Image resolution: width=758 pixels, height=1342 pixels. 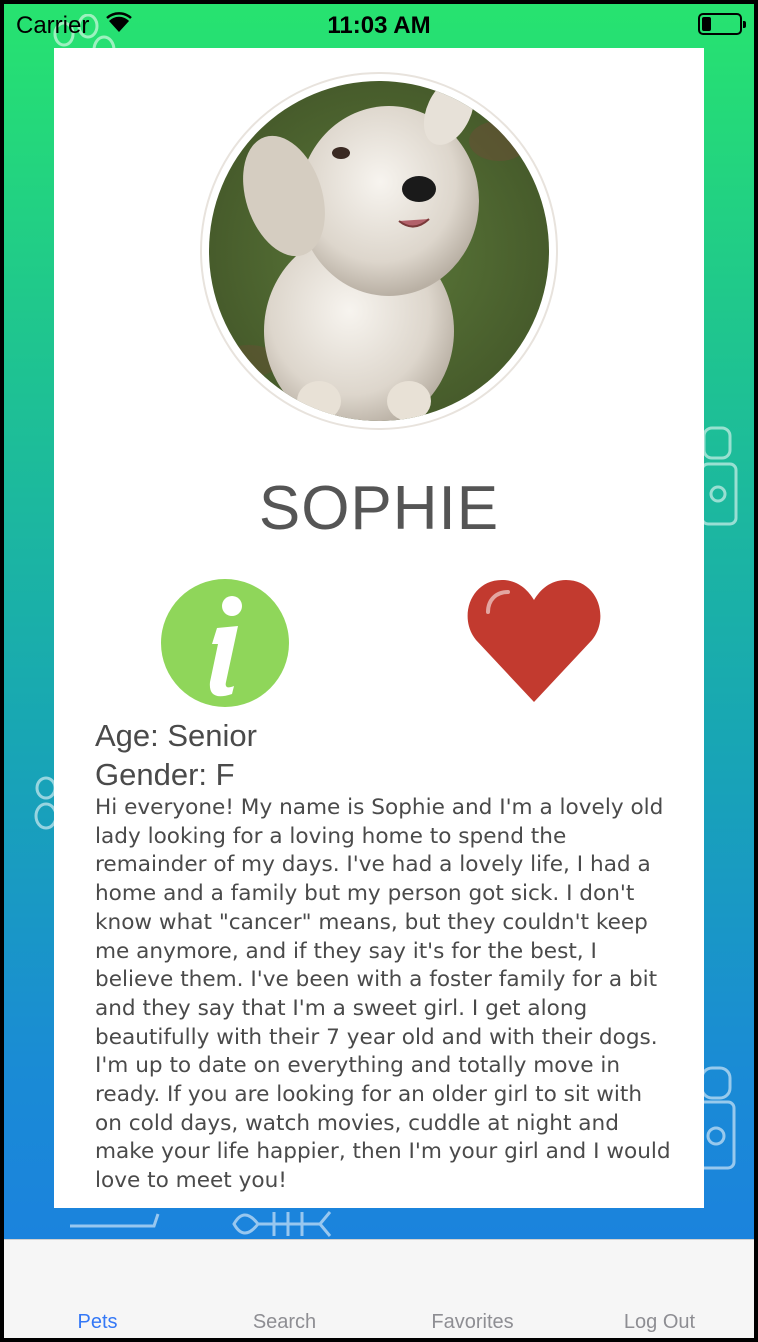 I want to click on tab-favorites: Favorites, so click(x=472, y=1322).